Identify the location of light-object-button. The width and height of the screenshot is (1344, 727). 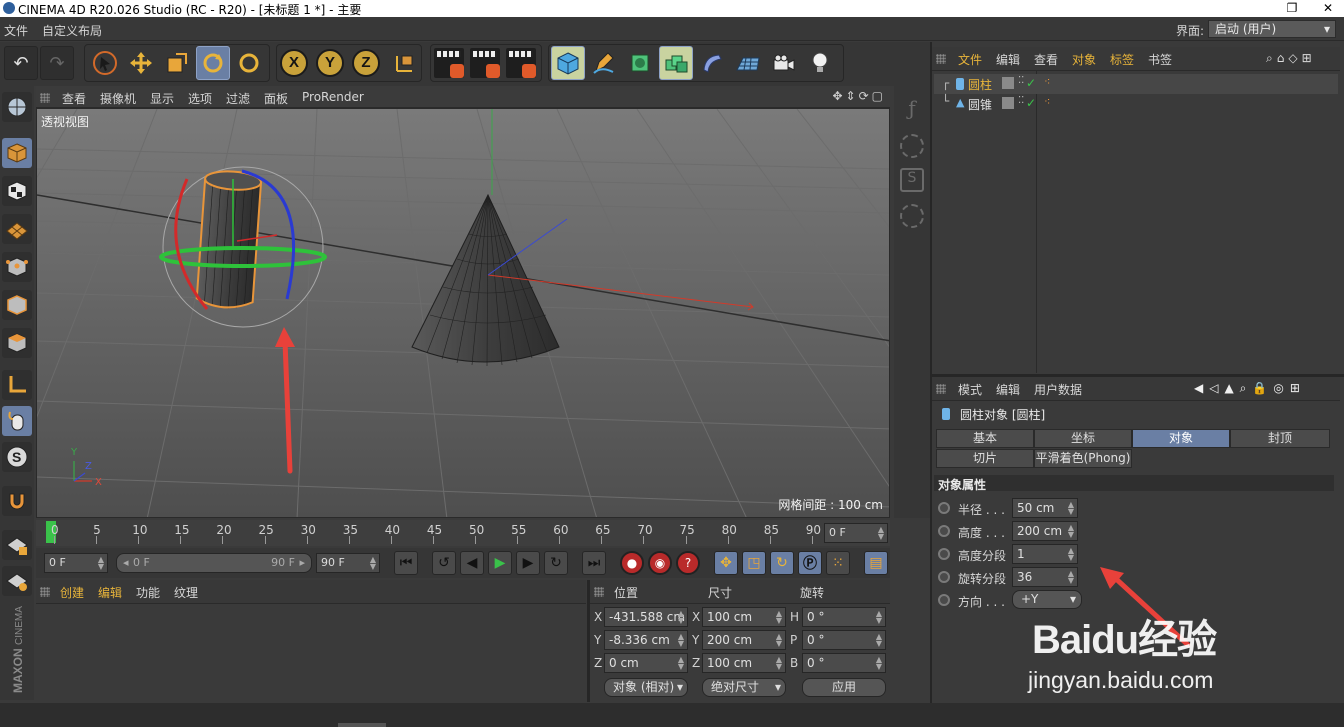
(820, 63).